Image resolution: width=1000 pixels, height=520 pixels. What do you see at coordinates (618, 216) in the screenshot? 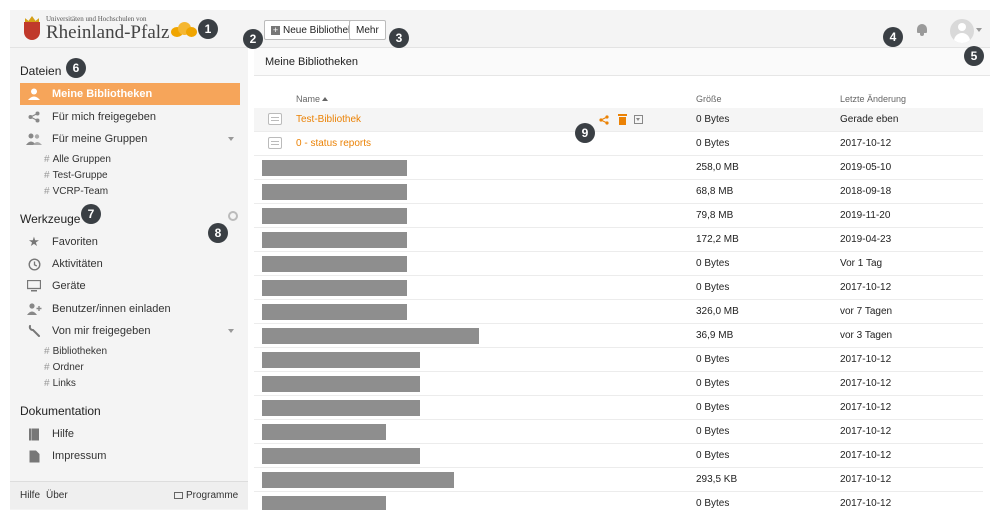
I see `table-row: 79,8 MB 2019-11-20` at bounding box center [618, 216].